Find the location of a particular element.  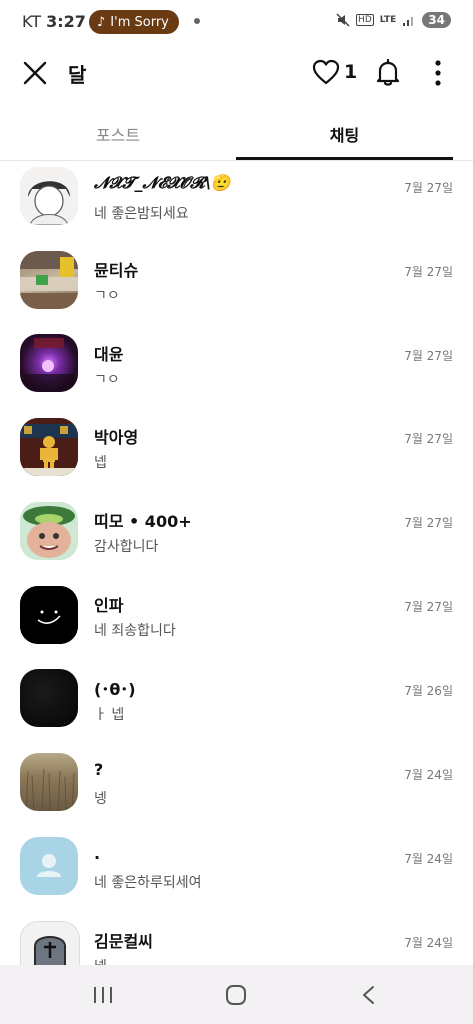

chat-list-item: 띠모 • 400+ 감사합니다 7월 27일 is located at coordinates (236, 538).